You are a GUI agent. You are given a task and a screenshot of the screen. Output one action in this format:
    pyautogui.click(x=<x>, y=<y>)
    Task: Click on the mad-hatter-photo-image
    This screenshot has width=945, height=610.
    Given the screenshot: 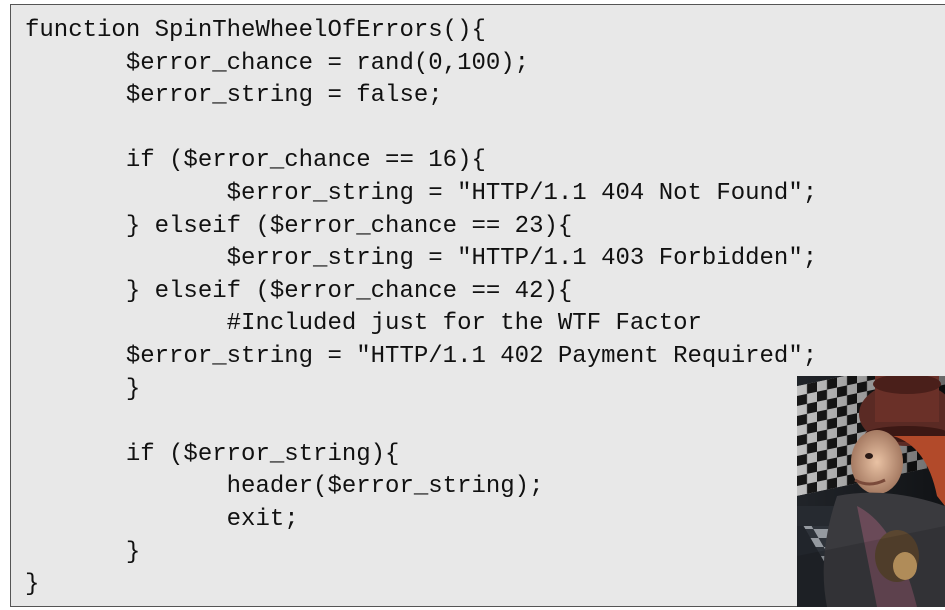 What is the action you would take?
    pyautogui.click(x=871, y=491)
    